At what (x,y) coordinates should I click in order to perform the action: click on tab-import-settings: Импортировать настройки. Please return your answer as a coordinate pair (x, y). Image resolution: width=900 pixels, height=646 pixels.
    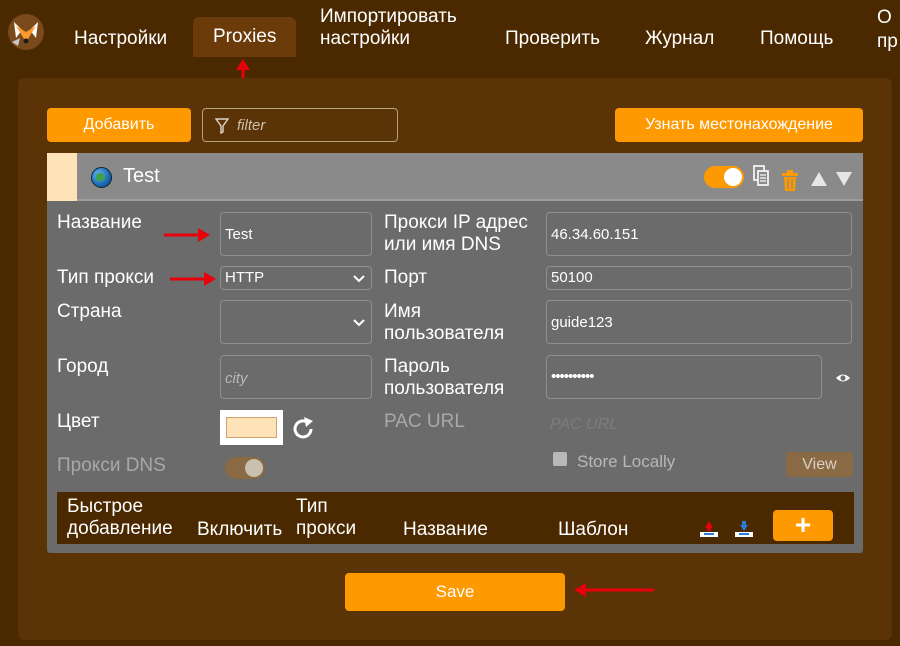
    Looking at the image, I should click on (400, 28).